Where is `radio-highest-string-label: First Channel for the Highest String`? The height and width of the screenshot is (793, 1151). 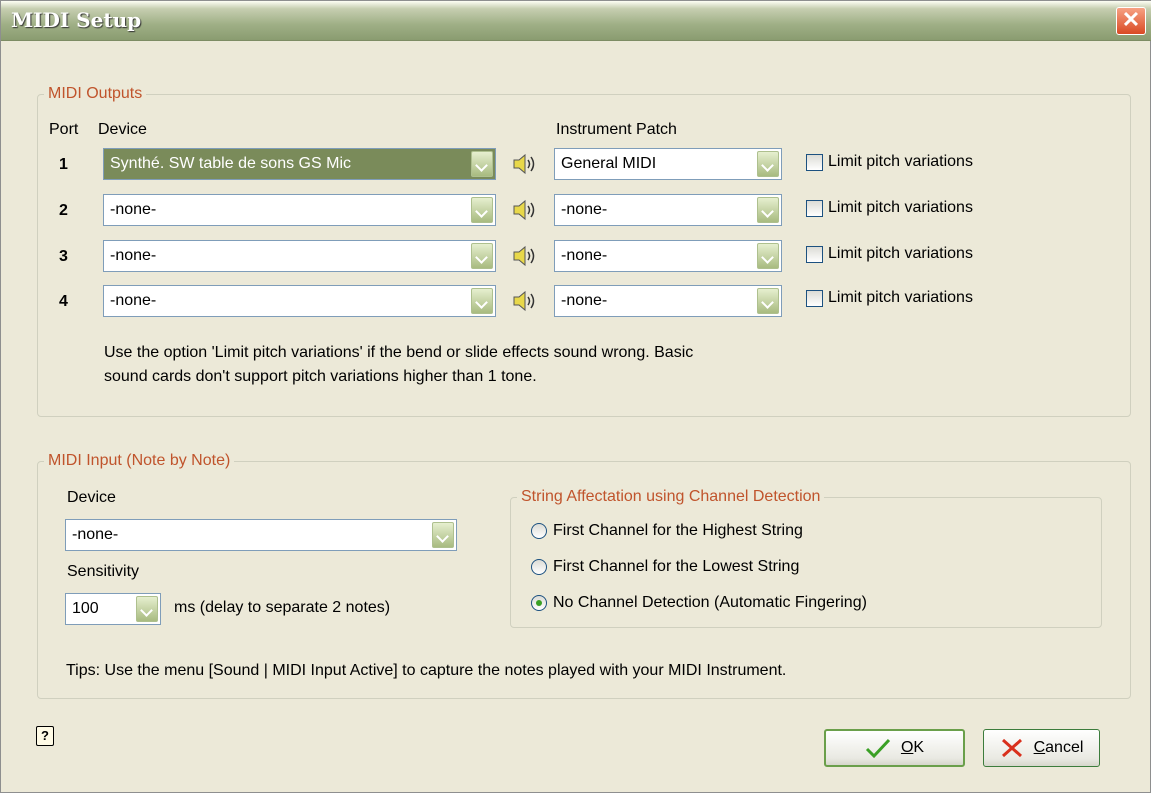 radio-highest-string-label: First Channel for the Highest String is located at coordinates (678, 530).